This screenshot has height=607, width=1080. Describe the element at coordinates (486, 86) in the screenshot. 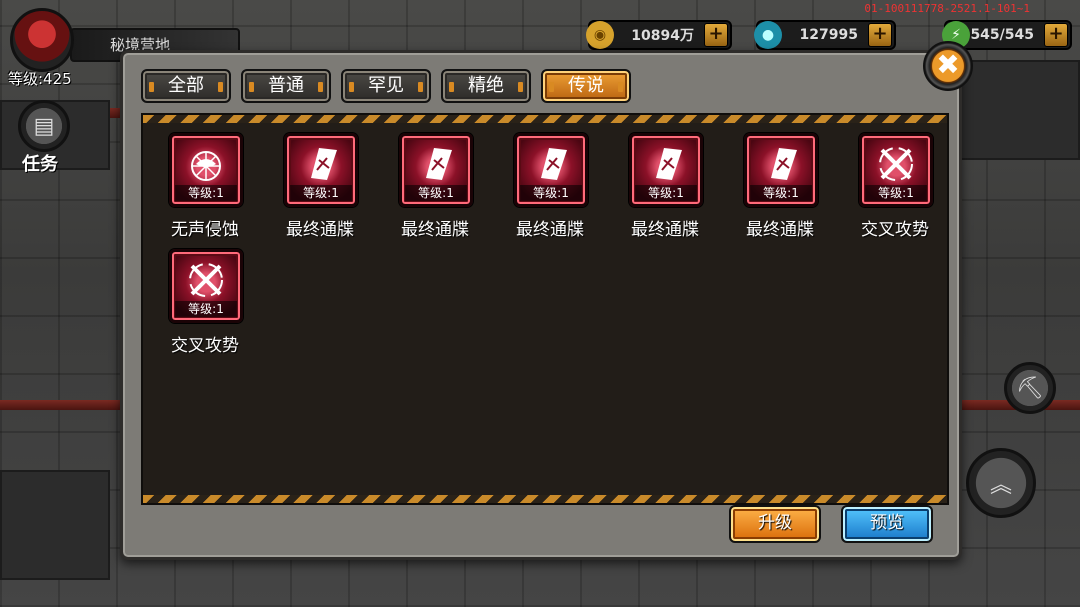

I see `tab-epic: 精绝` at that location.